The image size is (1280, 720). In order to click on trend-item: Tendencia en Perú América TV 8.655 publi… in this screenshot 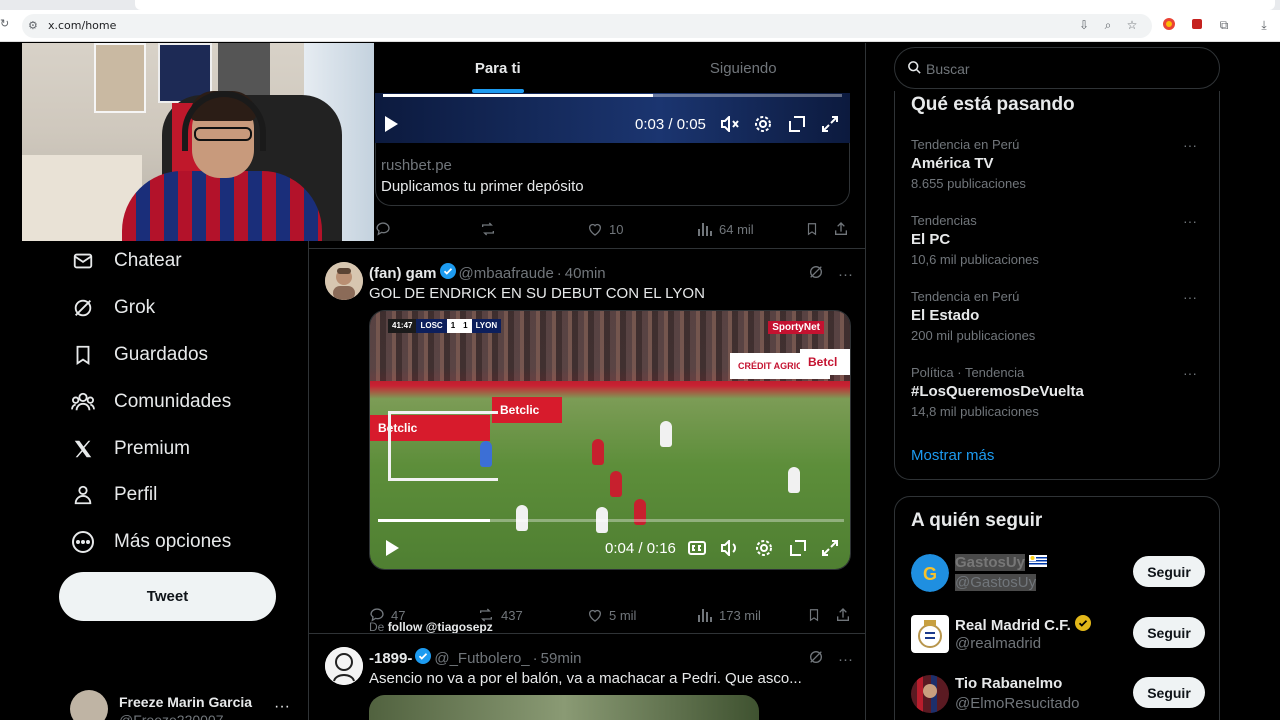, I will do `click(1058, 164)`.